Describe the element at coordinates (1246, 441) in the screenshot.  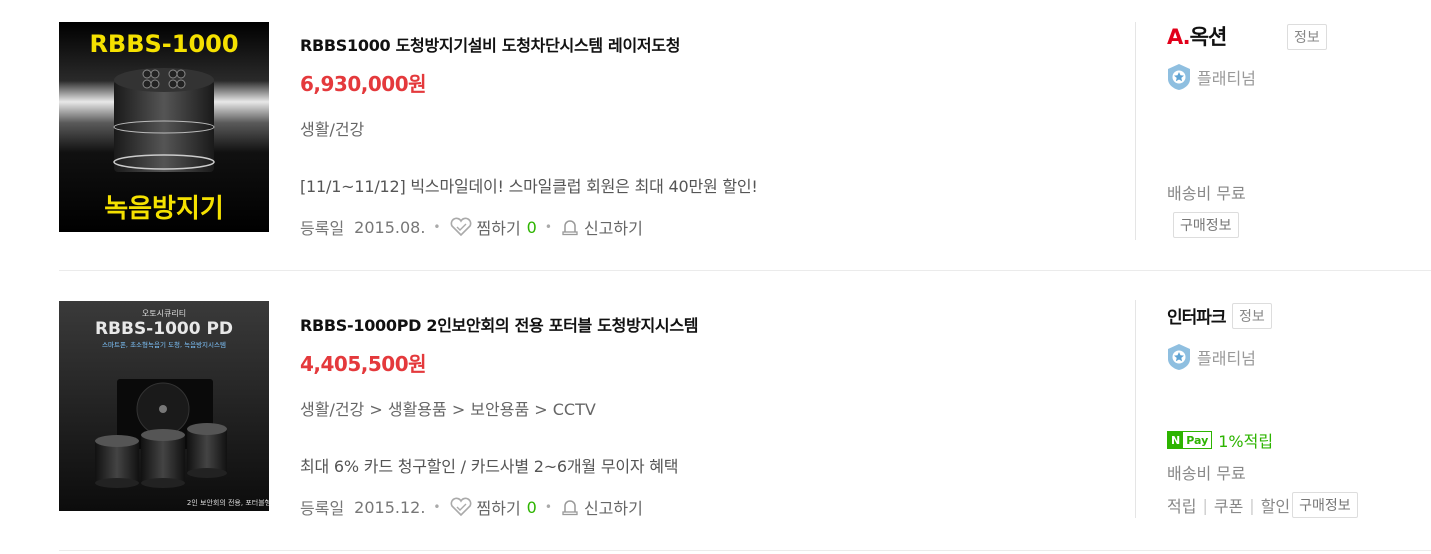
I see `npay-point-label: 1%적립` at that location.